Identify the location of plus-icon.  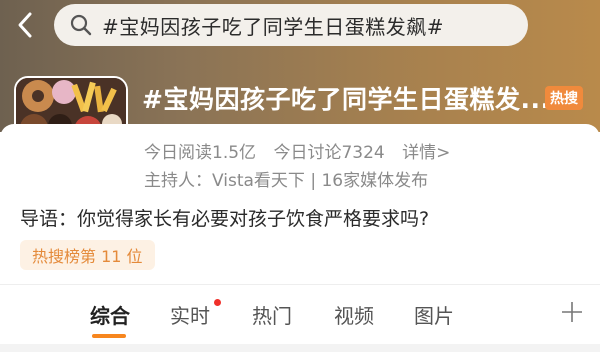
(572, 312).